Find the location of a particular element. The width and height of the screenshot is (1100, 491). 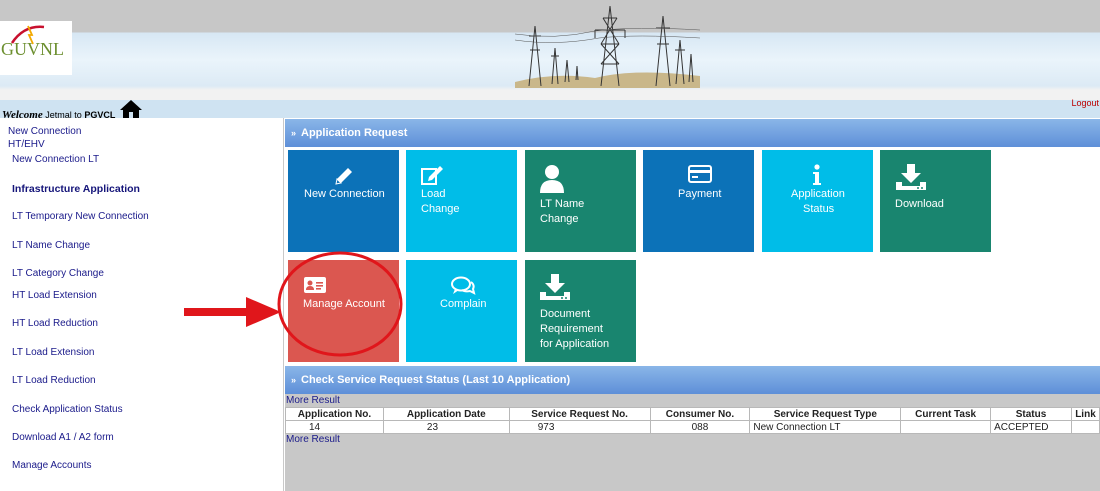

sidebar-item-ht-ehv: HT/EHV is located at coordinates (26, 144).